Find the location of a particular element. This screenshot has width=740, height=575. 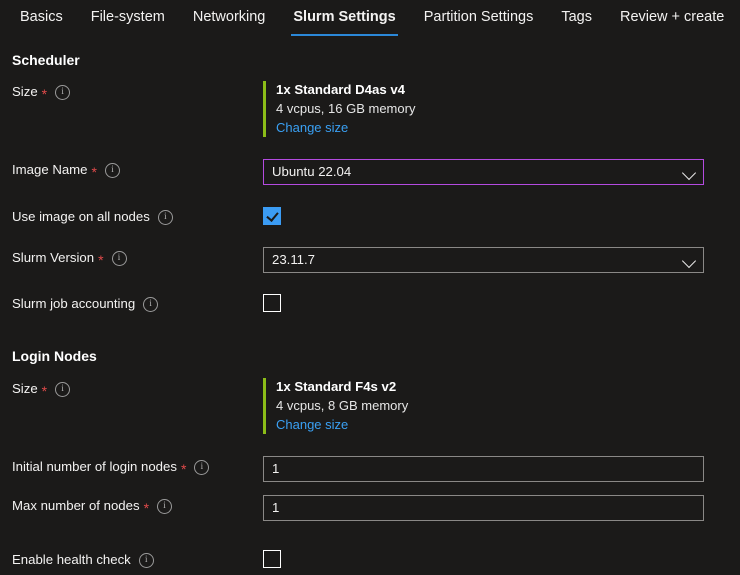

tab-file-system: File-system is located at coordinates (128, 18).